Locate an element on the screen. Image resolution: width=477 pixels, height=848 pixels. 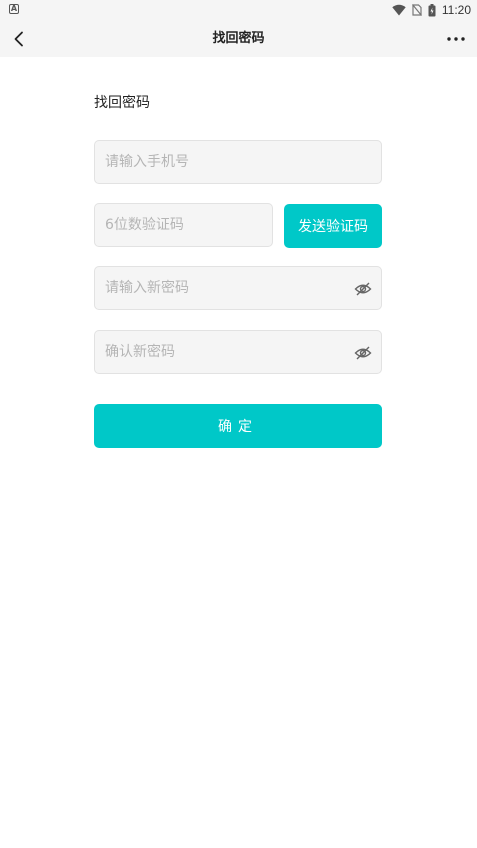
phone-input is located at coordinates (225, 162).